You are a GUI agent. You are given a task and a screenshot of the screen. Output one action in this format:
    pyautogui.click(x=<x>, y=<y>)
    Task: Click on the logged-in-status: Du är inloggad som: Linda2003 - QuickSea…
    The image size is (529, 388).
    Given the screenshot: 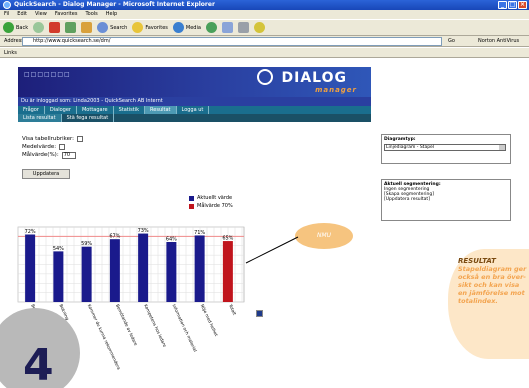 What is the action you would take?
    pyautogui.click(x=194, y=101)
    